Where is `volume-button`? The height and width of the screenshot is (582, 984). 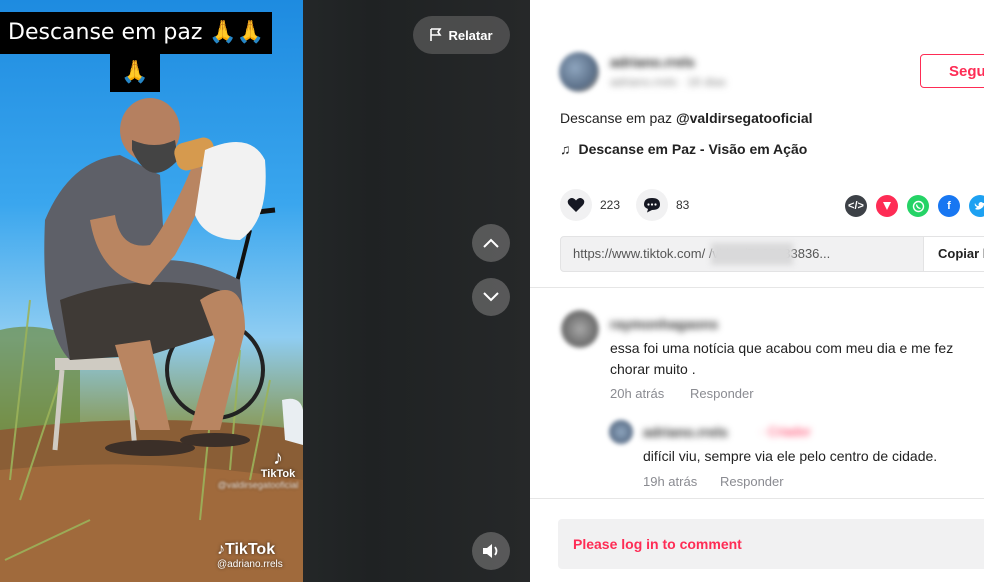 volume-button is located at coordinates (491, 551).